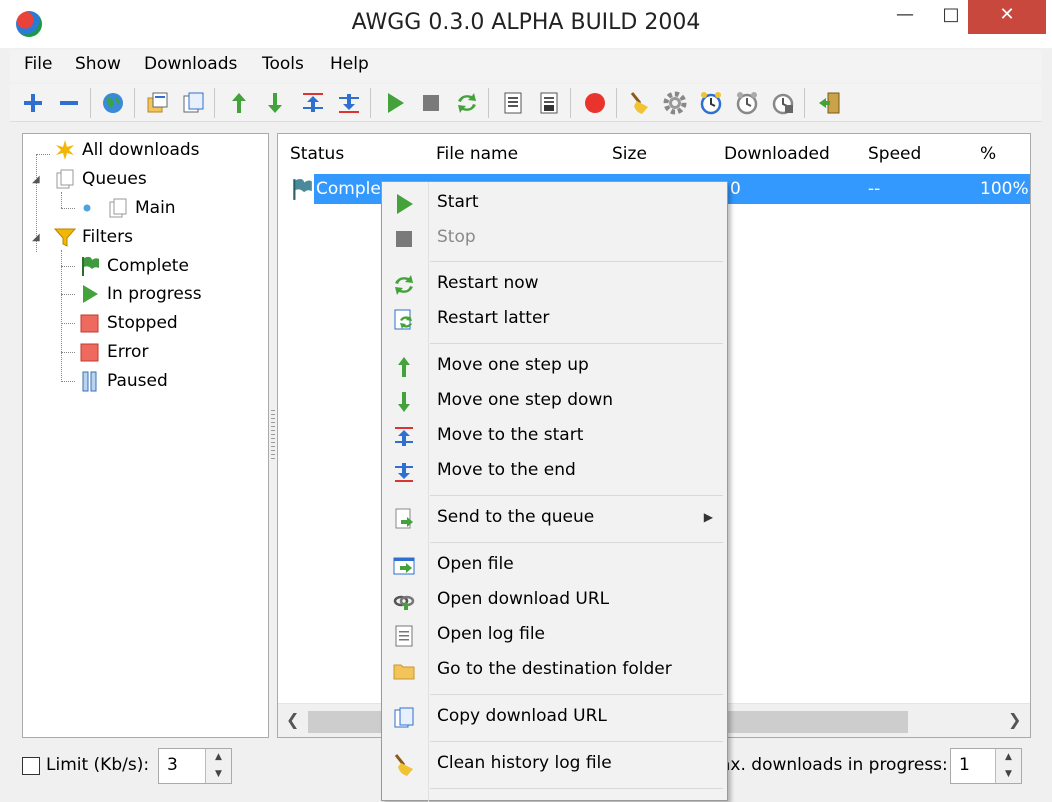  What do you see at coordinates (783, 103) in the screenshot?
I see `scheduler2-icon` at bounding box center [783, 103].